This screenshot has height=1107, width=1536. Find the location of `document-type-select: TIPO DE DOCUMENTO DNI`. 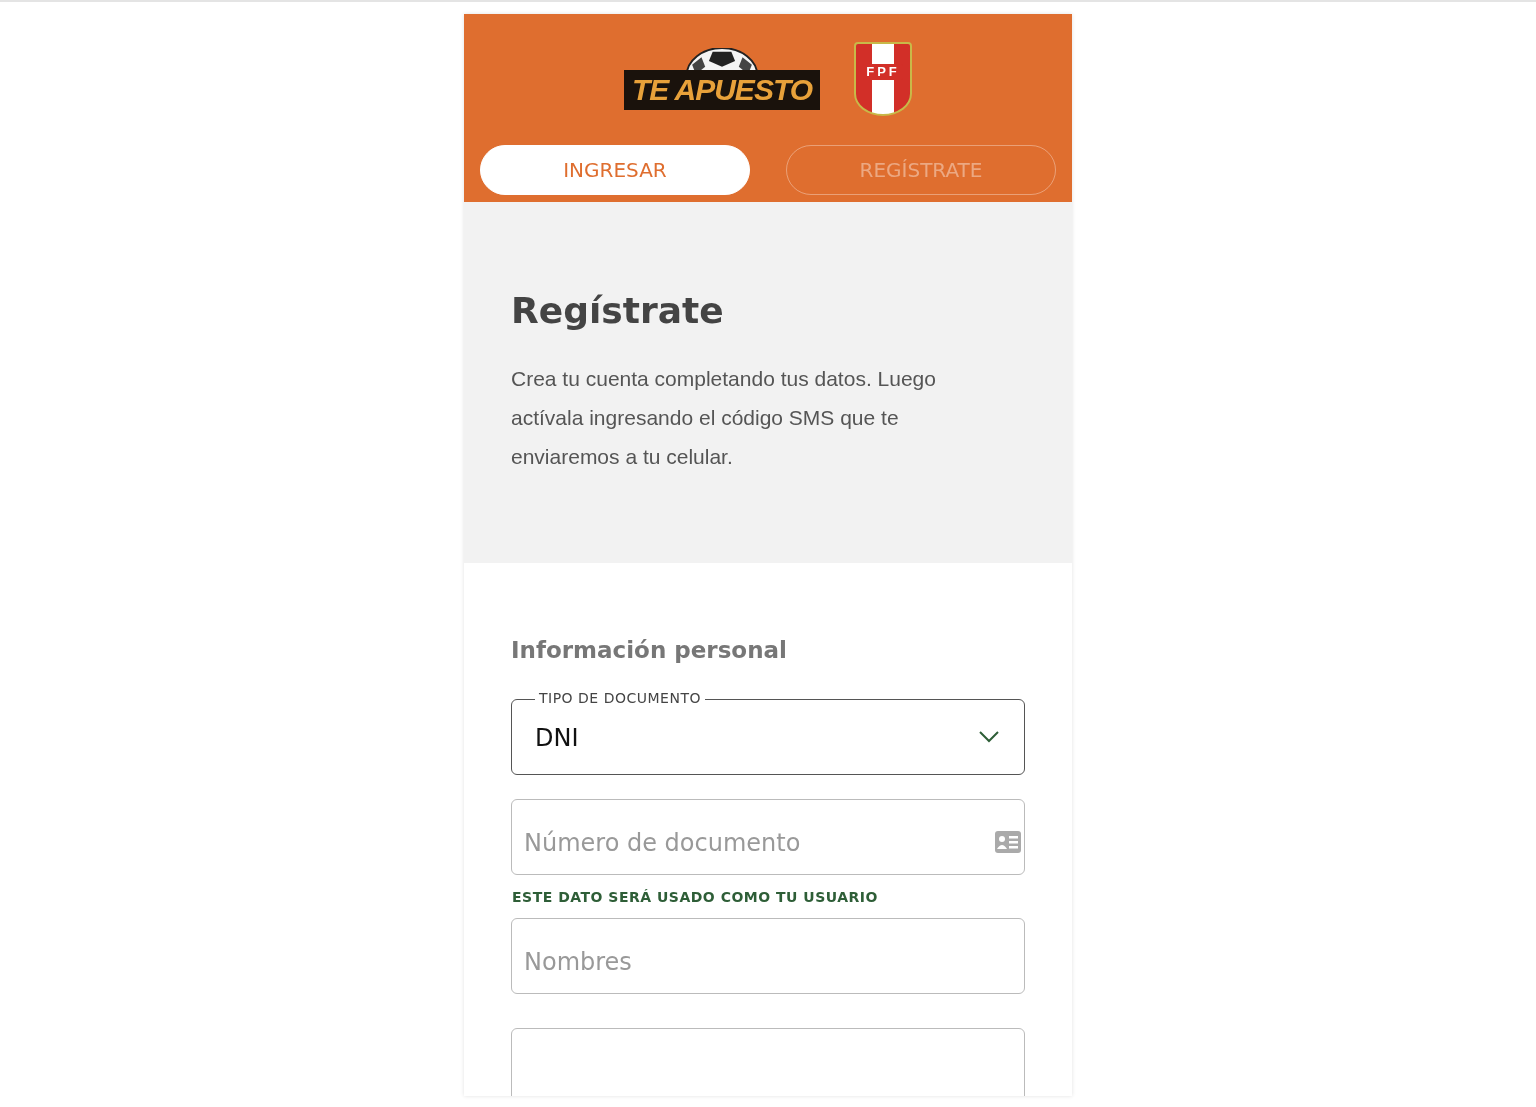

document-type-select: TIPO DE DOCUMENTO DNI is located at coordinates (768, 732).